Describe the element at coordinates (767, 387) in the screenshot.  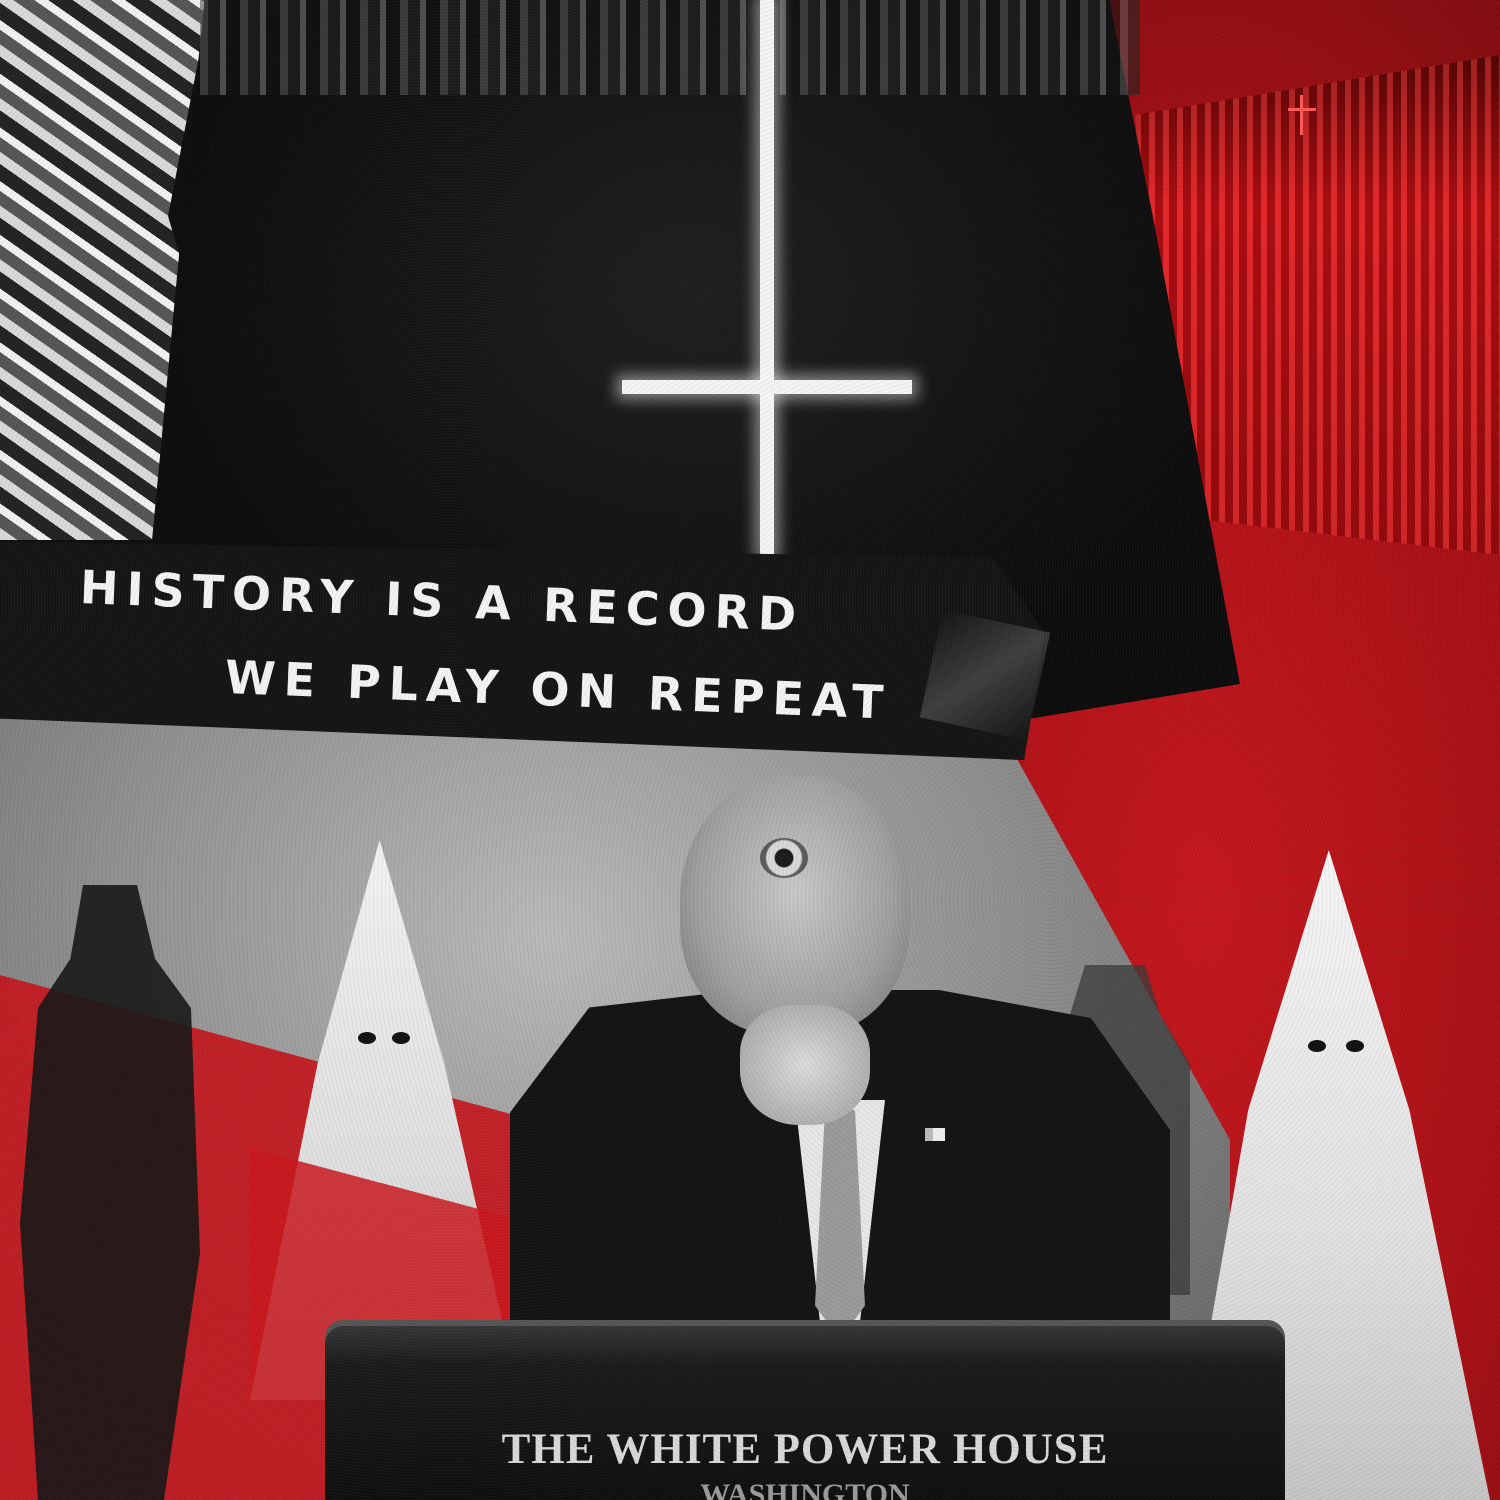
I see `inverted-cross-horizontal` at that location.